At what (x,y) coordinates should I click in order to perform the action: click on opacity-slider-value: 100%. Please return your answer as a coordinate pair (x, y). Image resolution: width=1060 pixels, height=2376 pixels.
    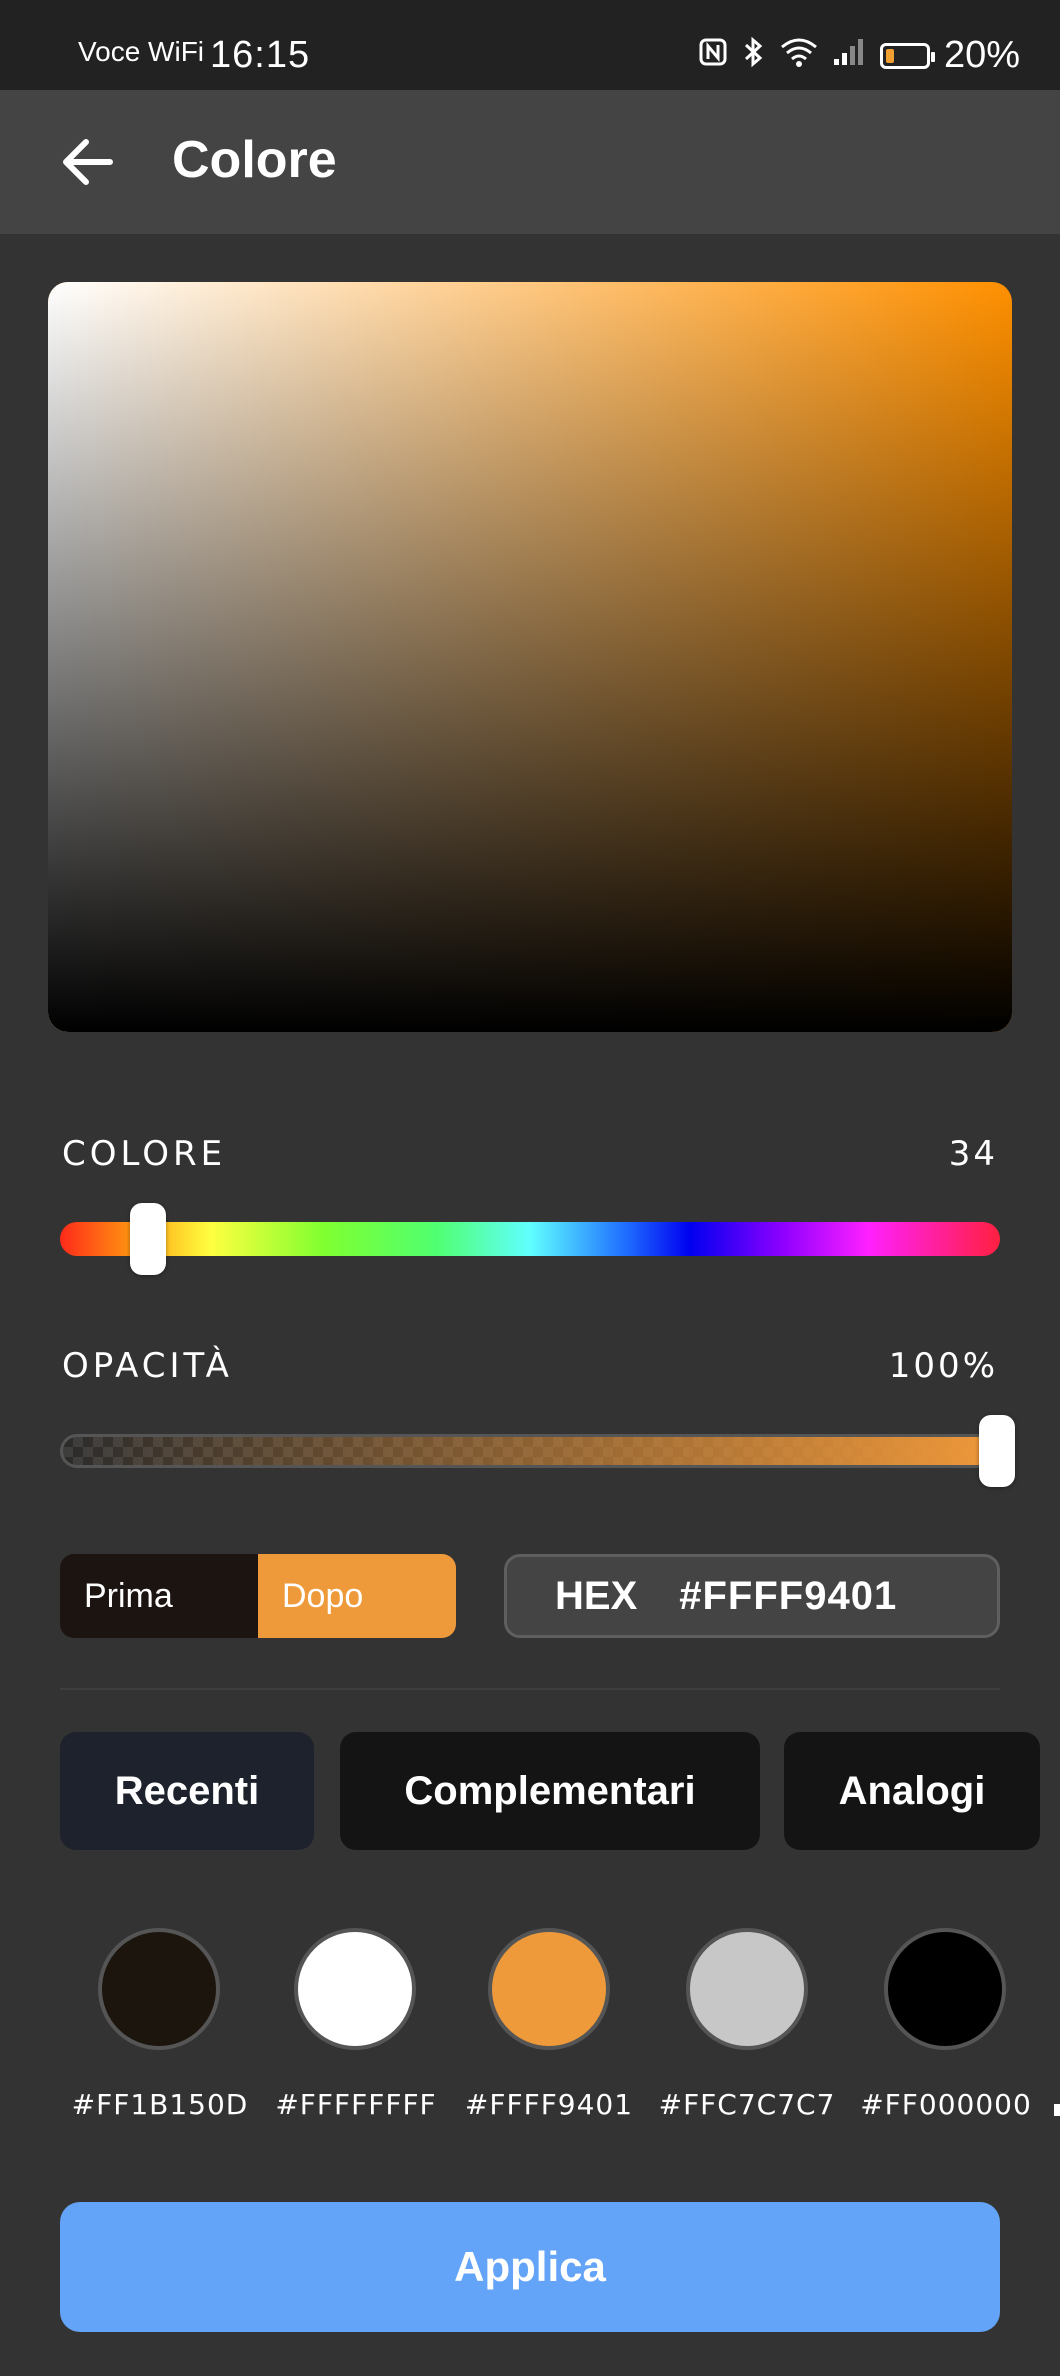
    Looking at the image, I should click on (943, 1366).